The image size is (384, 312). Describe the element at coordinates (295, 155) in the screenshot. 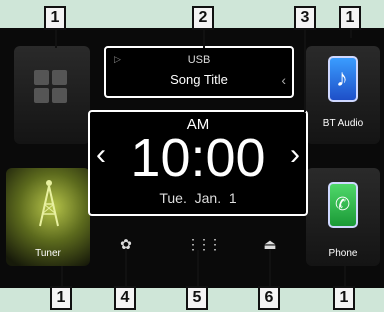

I see `next-widget-arrow: ›` at that location.